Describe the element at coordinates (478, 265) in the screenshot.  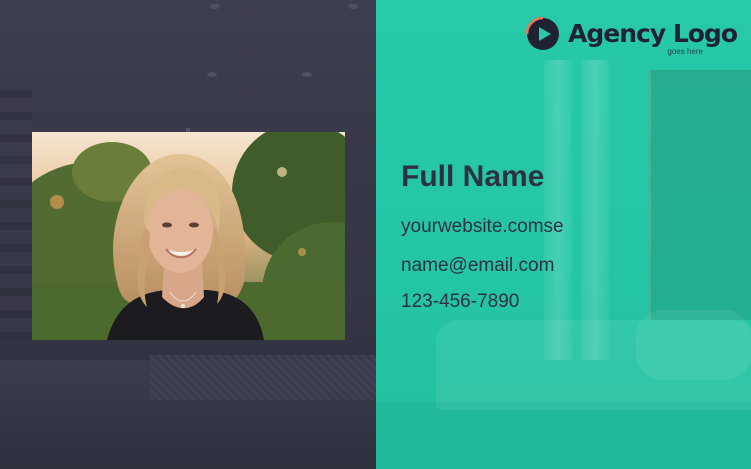
I see `email-text: name@email.com` at that location.